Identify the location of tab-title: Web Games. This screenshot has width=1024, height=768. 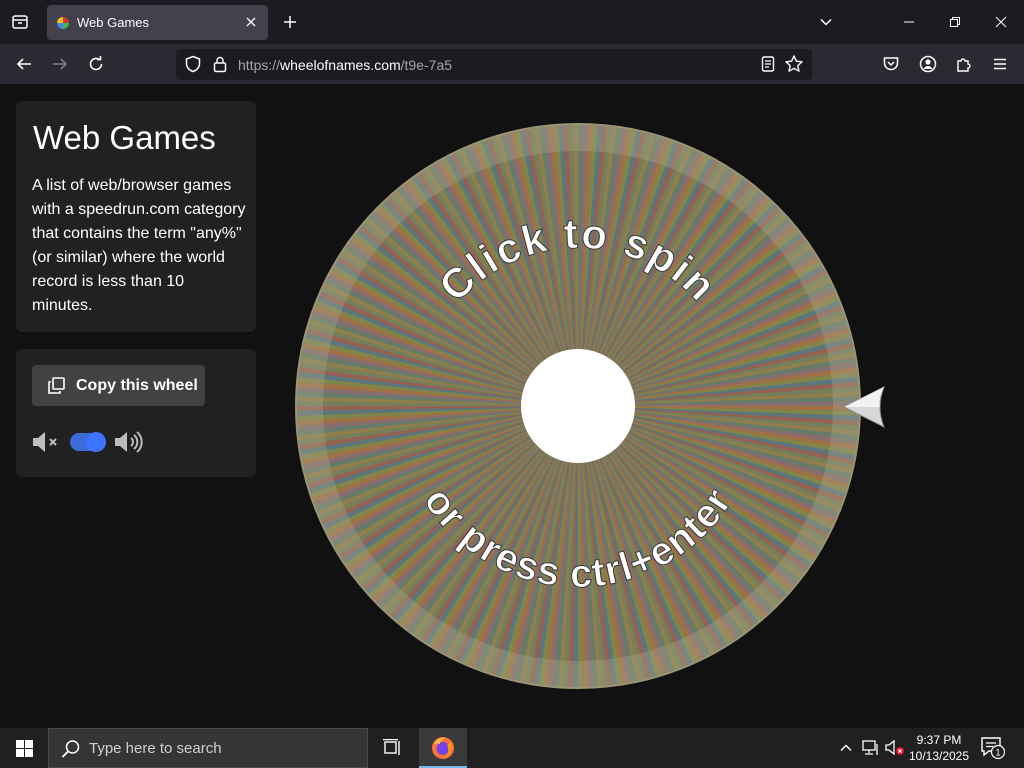
(113, 22).